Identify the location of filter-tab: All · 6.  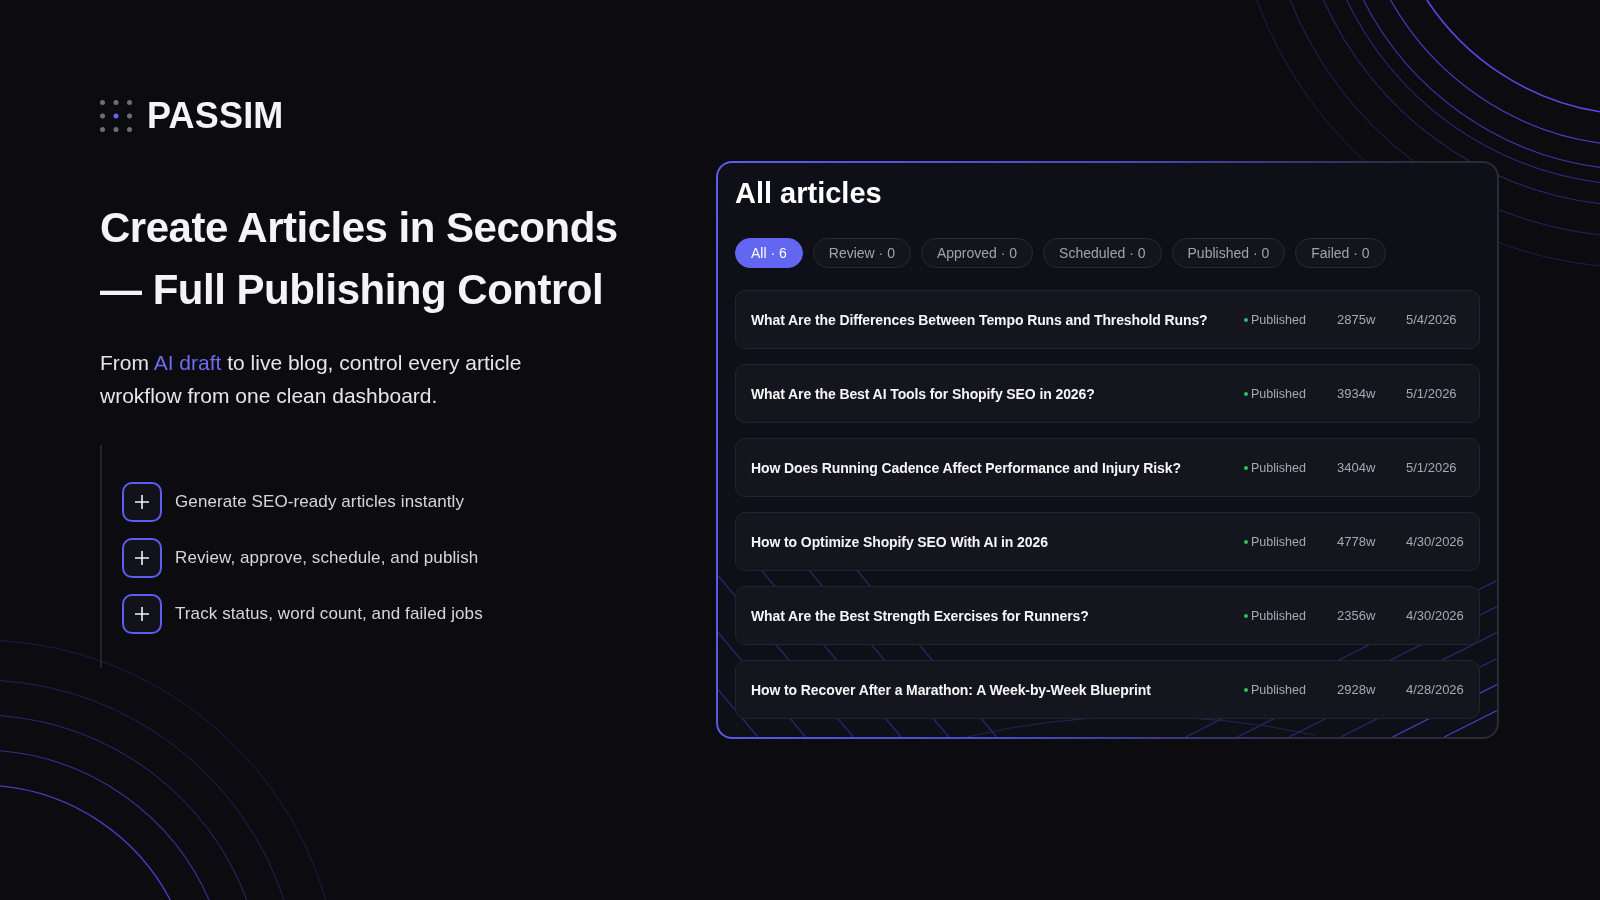
(769, 253).